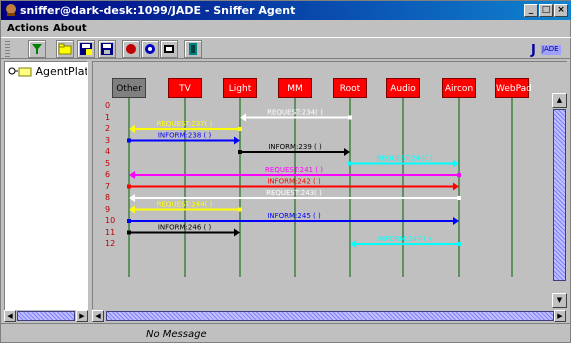 This screenshot has width=571, height=343. What do you see at coordinates (11, 10) in the screenshot?
I see `jade-app-icon` at bounding box center [11, 10].